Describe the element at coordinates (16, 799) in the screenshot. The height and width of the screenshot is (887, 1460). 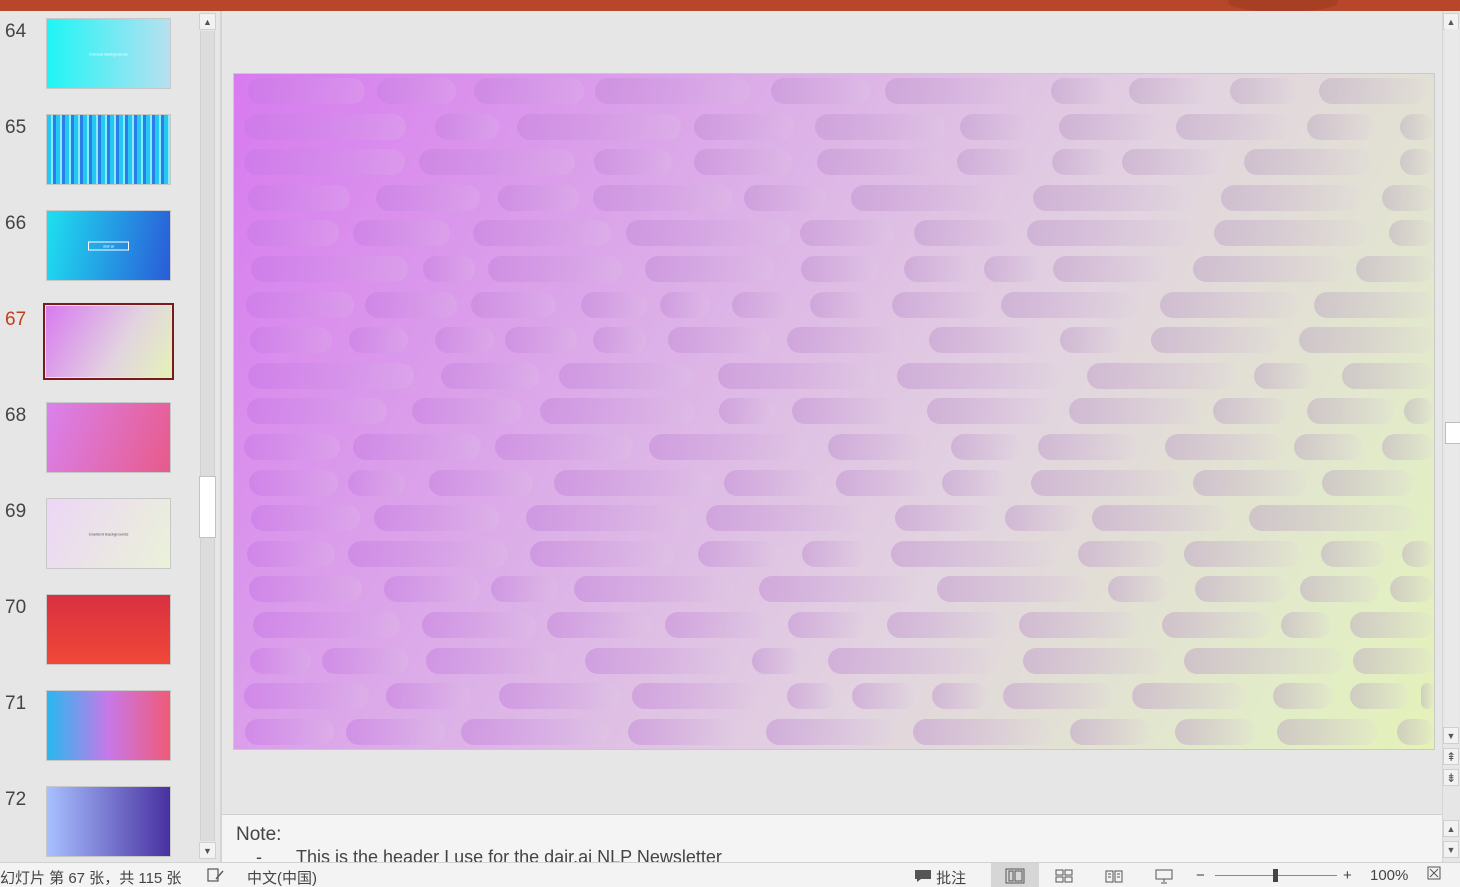
I see `slide-number: 72` at that location.